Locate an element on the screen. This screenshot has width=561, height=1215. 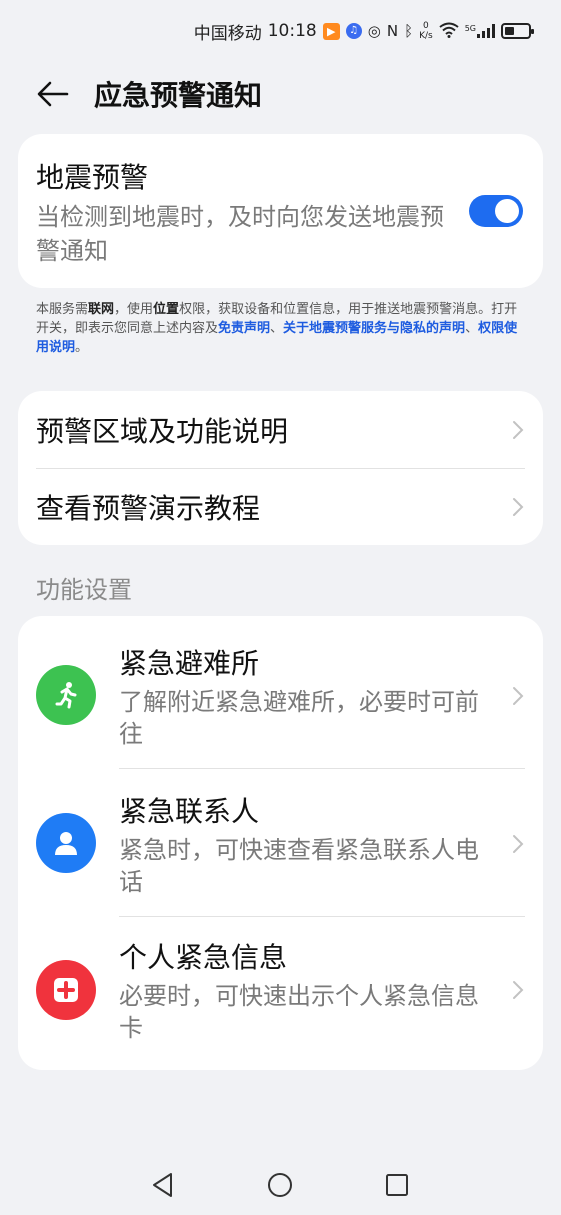
function-title: 紧急避难所 is located at coordinates (189, 663).